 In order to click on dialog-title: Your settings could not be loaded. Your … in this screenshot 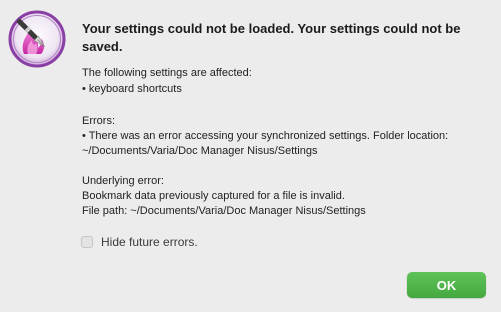, I will do `click(271, 37)`.